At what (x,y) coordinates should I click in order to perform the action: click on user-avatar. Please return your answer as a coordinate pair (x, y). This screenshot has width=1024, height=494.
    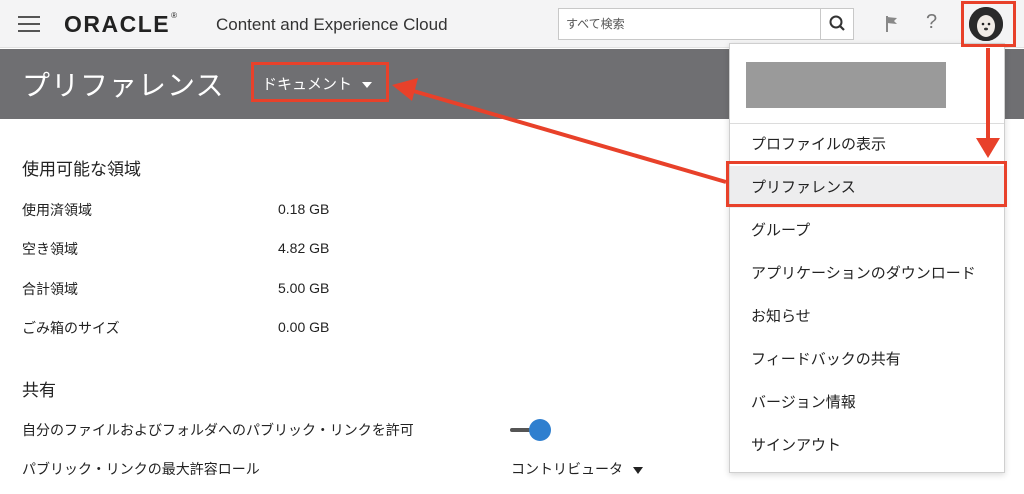
    Looking at the image, I should click on (986, 24).